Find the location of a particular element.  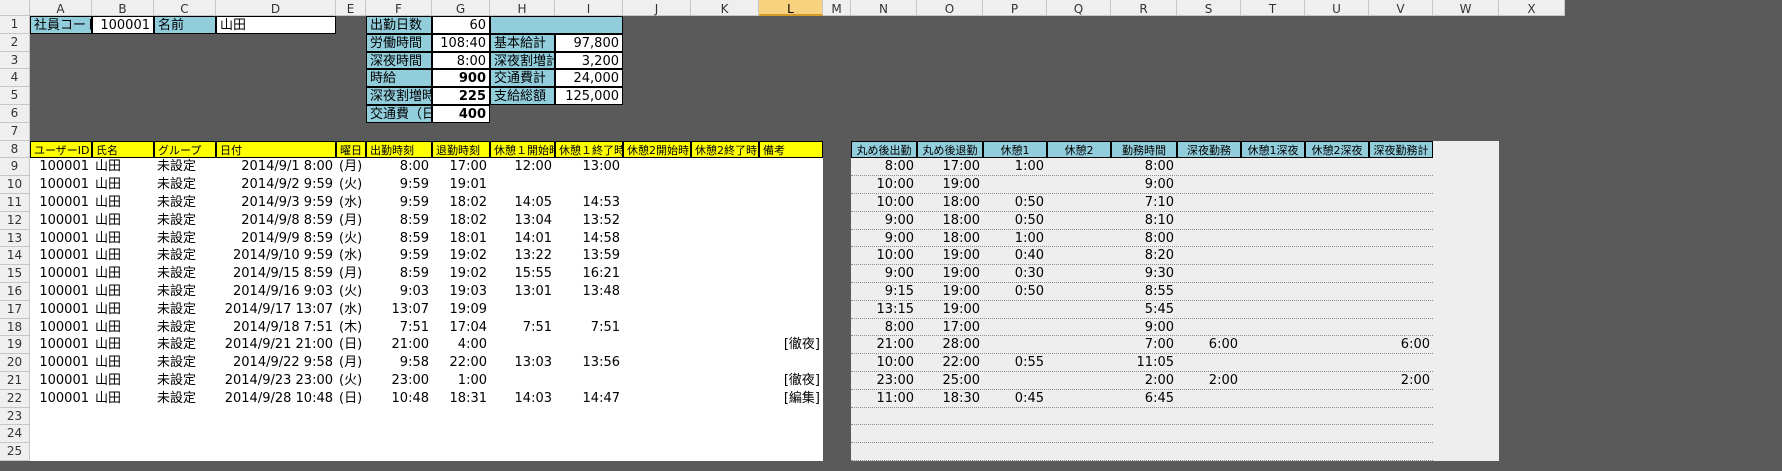

attendance-header-cell: 日付 is located at coordinates (276, 149).